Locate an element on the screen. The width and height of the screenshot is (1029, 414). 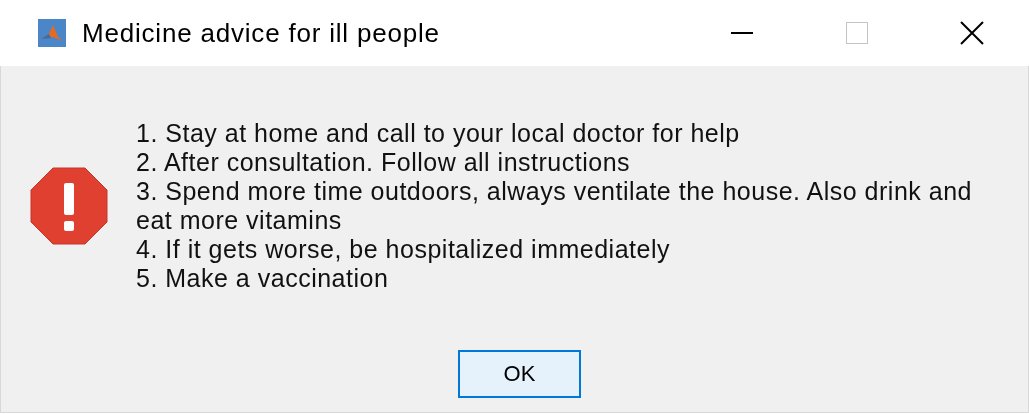
app-icon is located at coordinates (52, 33).